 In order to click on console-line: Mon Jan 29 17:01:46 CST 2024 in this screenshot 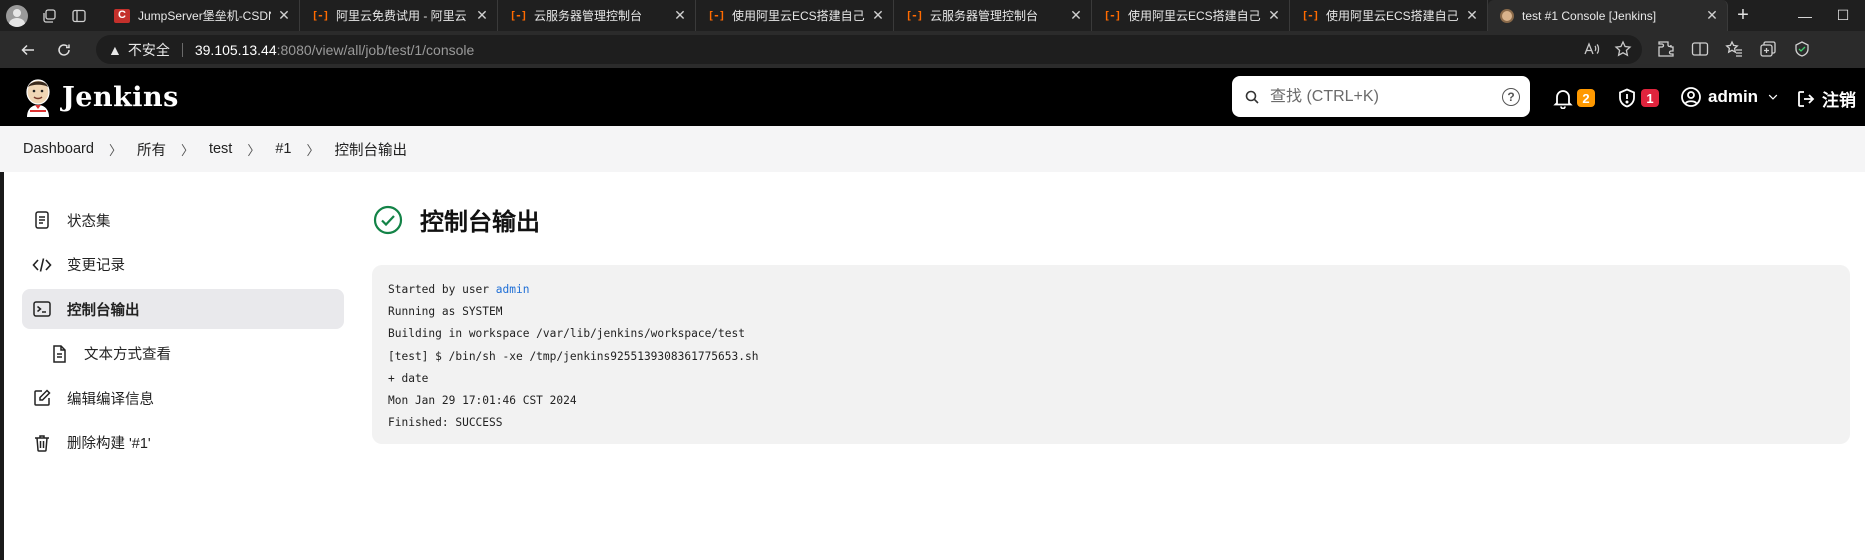, I will do `click(482, 400)`.